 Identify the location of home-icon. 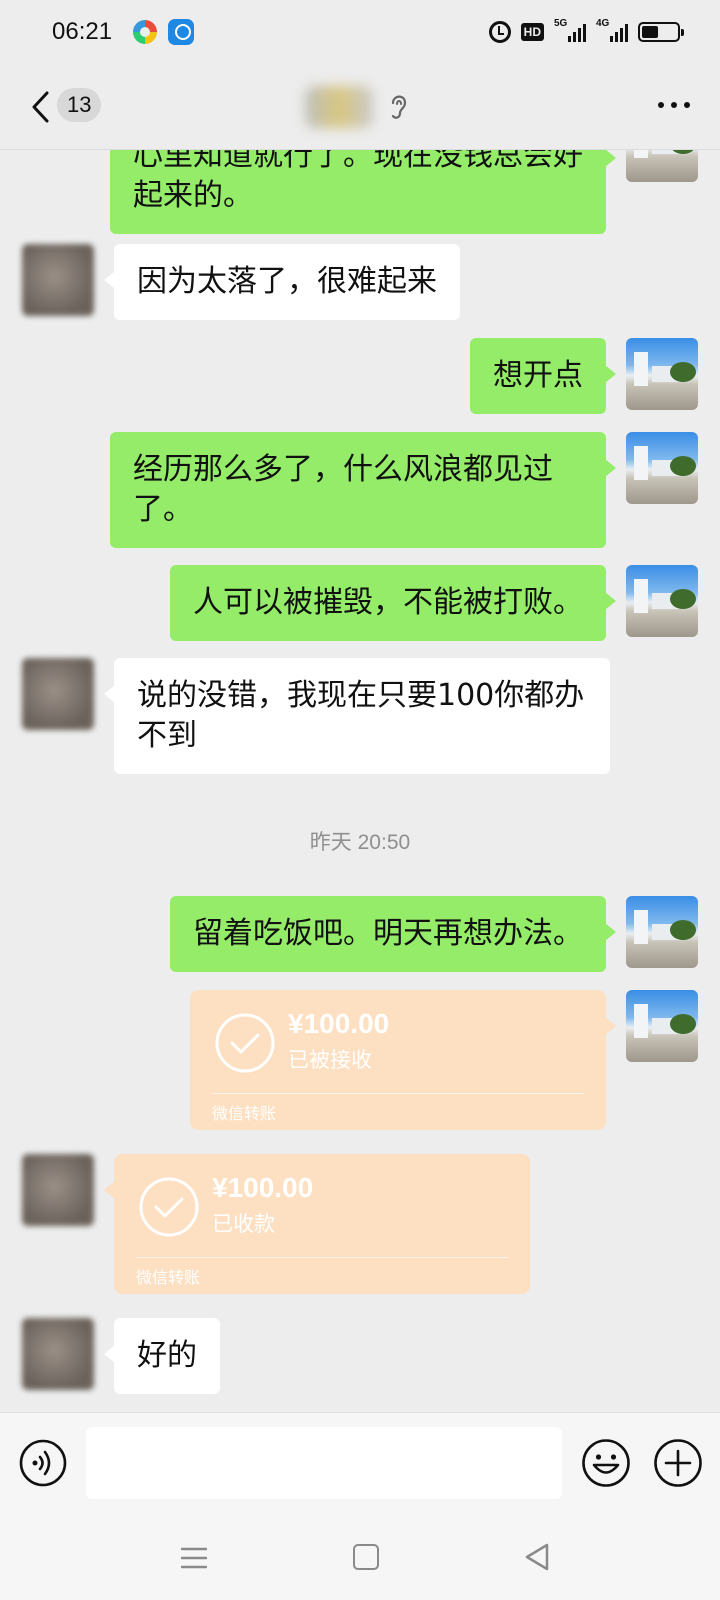
(366, 1557).